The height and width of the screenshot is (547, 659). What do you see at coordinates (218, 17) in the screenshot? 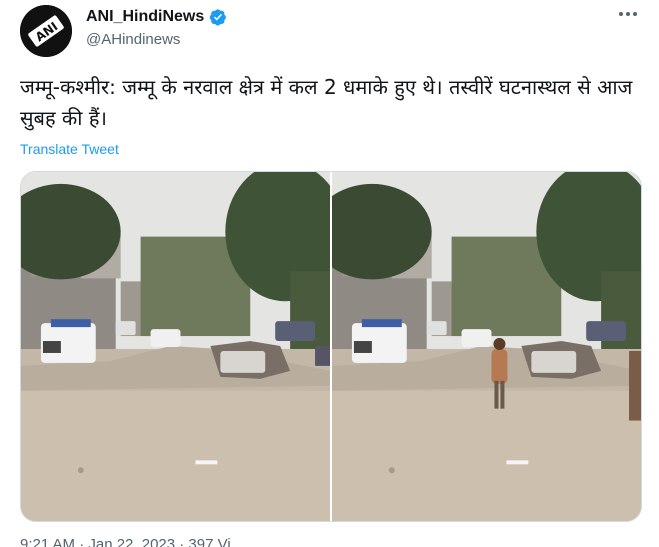
I see `verified-badge-icon` at bounding box center [218, 17].